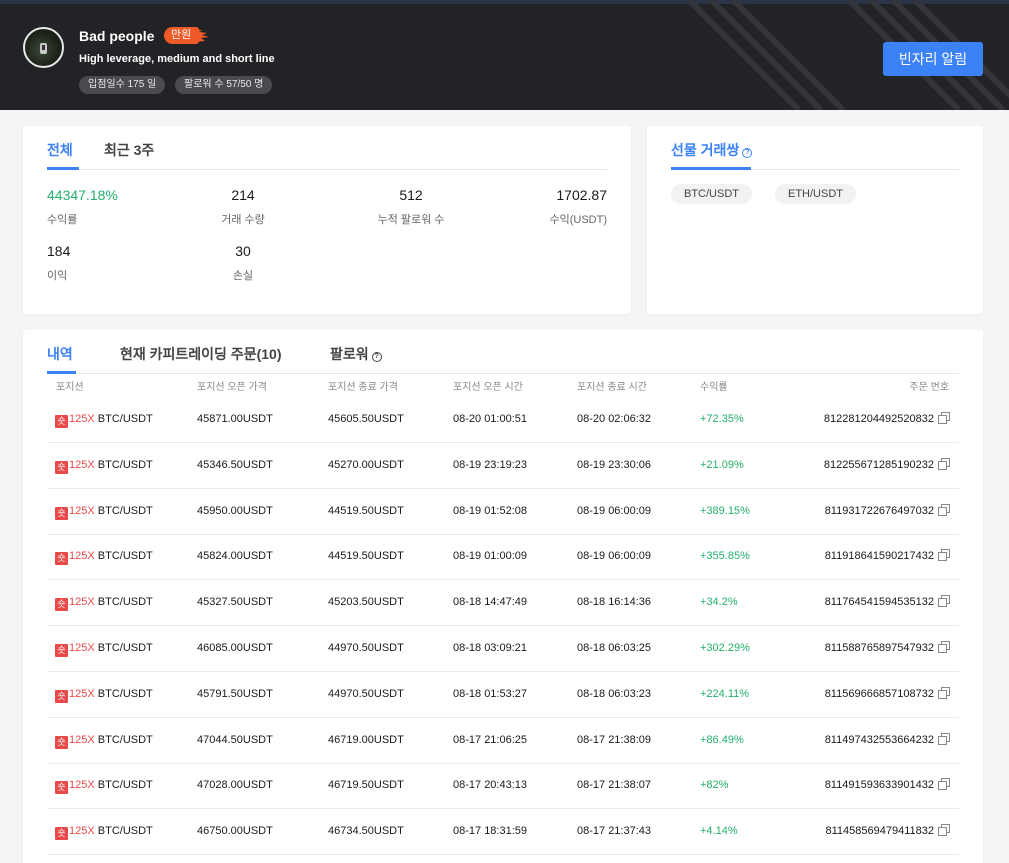 Image resolution: width=1009 pixels, height=863 pixels. I want to click on open-time: 08-17 18:31:59, so click(490, 831).